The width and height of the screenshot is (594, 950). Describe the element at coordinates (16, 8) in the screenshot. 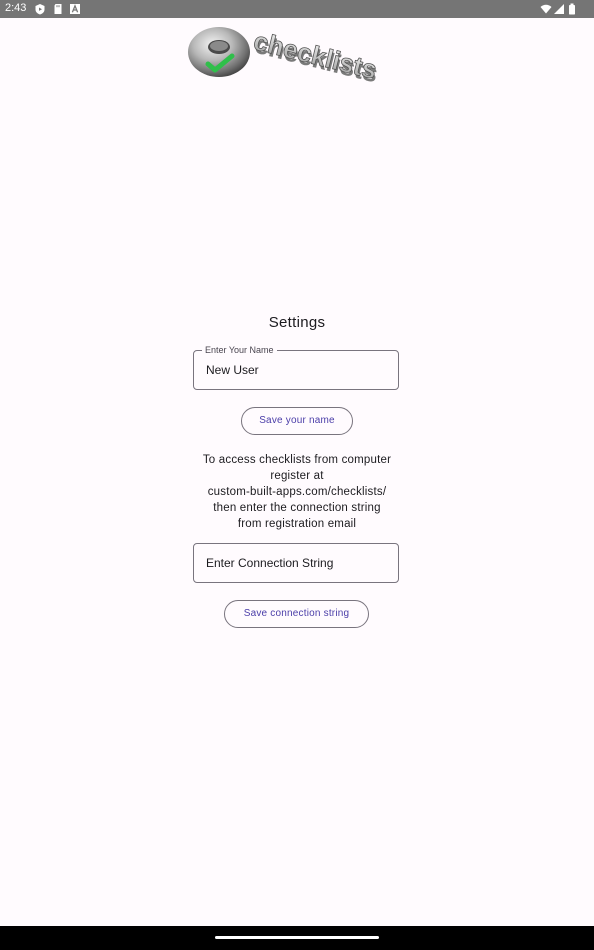

I see `status-time: 2:43` at that location.